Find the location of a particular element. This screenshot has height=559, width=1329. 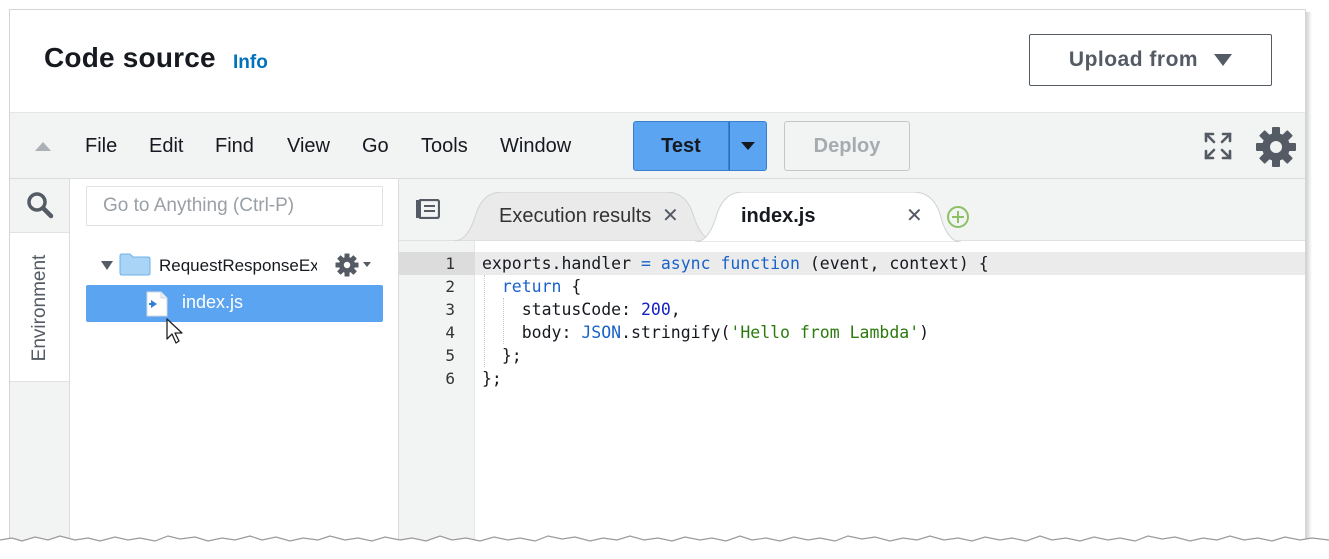

folder-icon is located at coordinates (135, 264).